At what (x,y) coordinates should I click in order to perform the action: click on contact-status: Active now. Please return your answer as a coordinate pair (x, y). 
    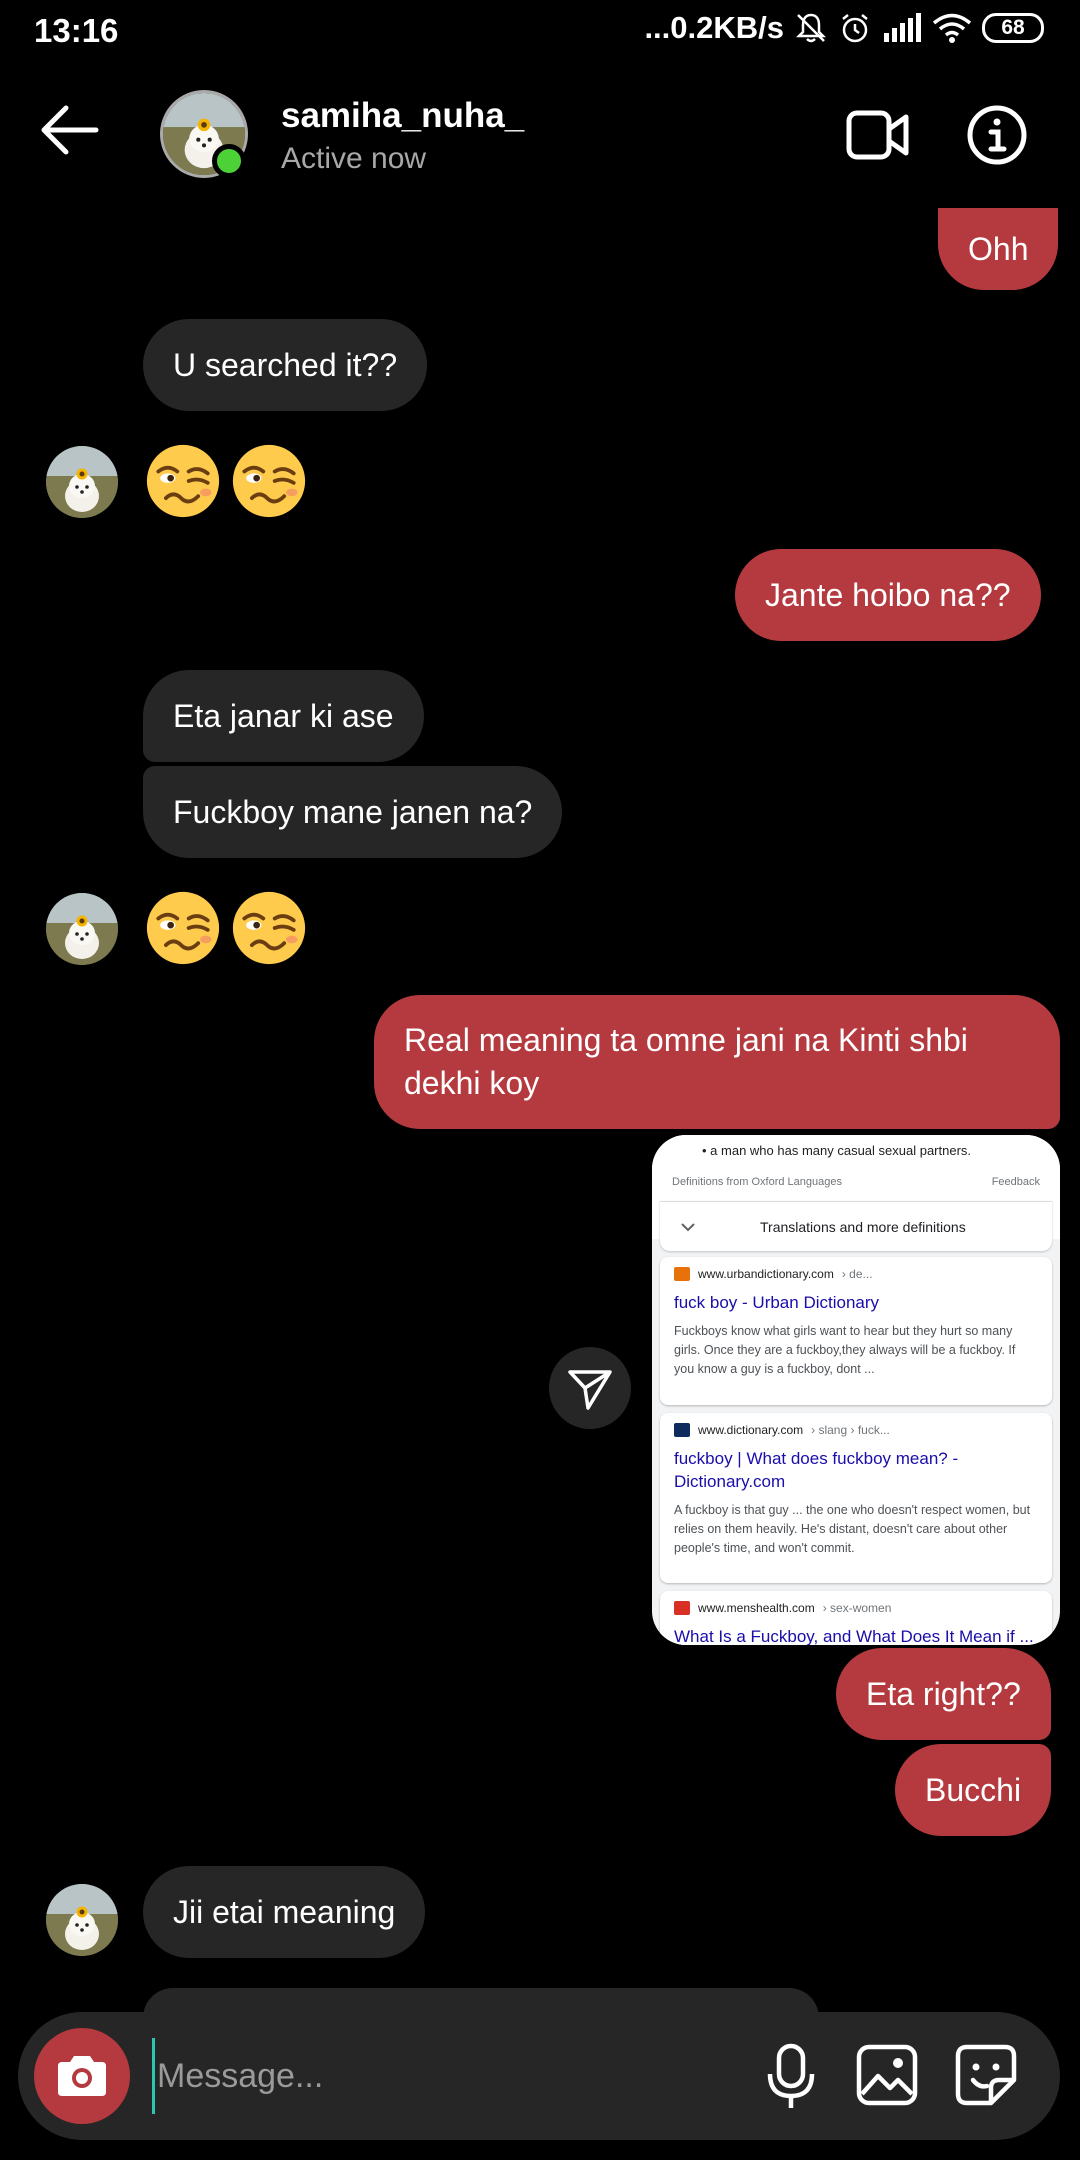
    Looking at the image, I should click on (354, 158).